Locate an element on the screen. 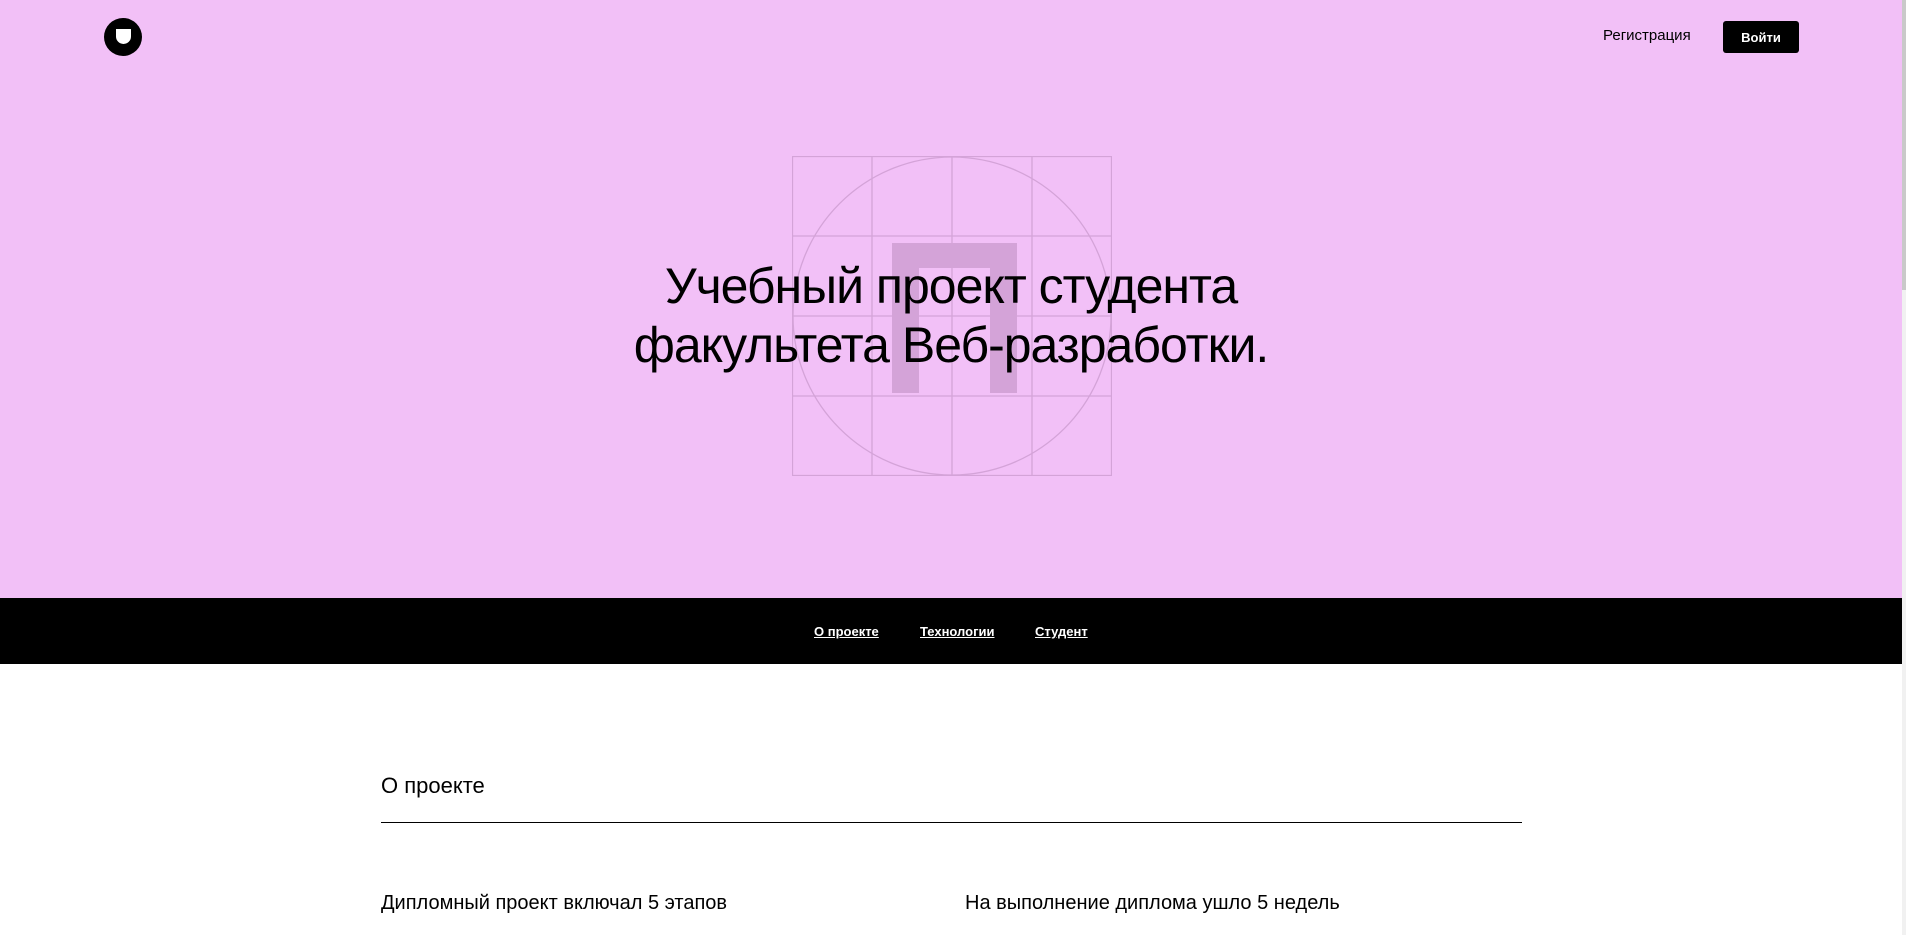 This screenshot has width=1906, height=935. vertical-scrollbar is located at coordinates (1904, 467).